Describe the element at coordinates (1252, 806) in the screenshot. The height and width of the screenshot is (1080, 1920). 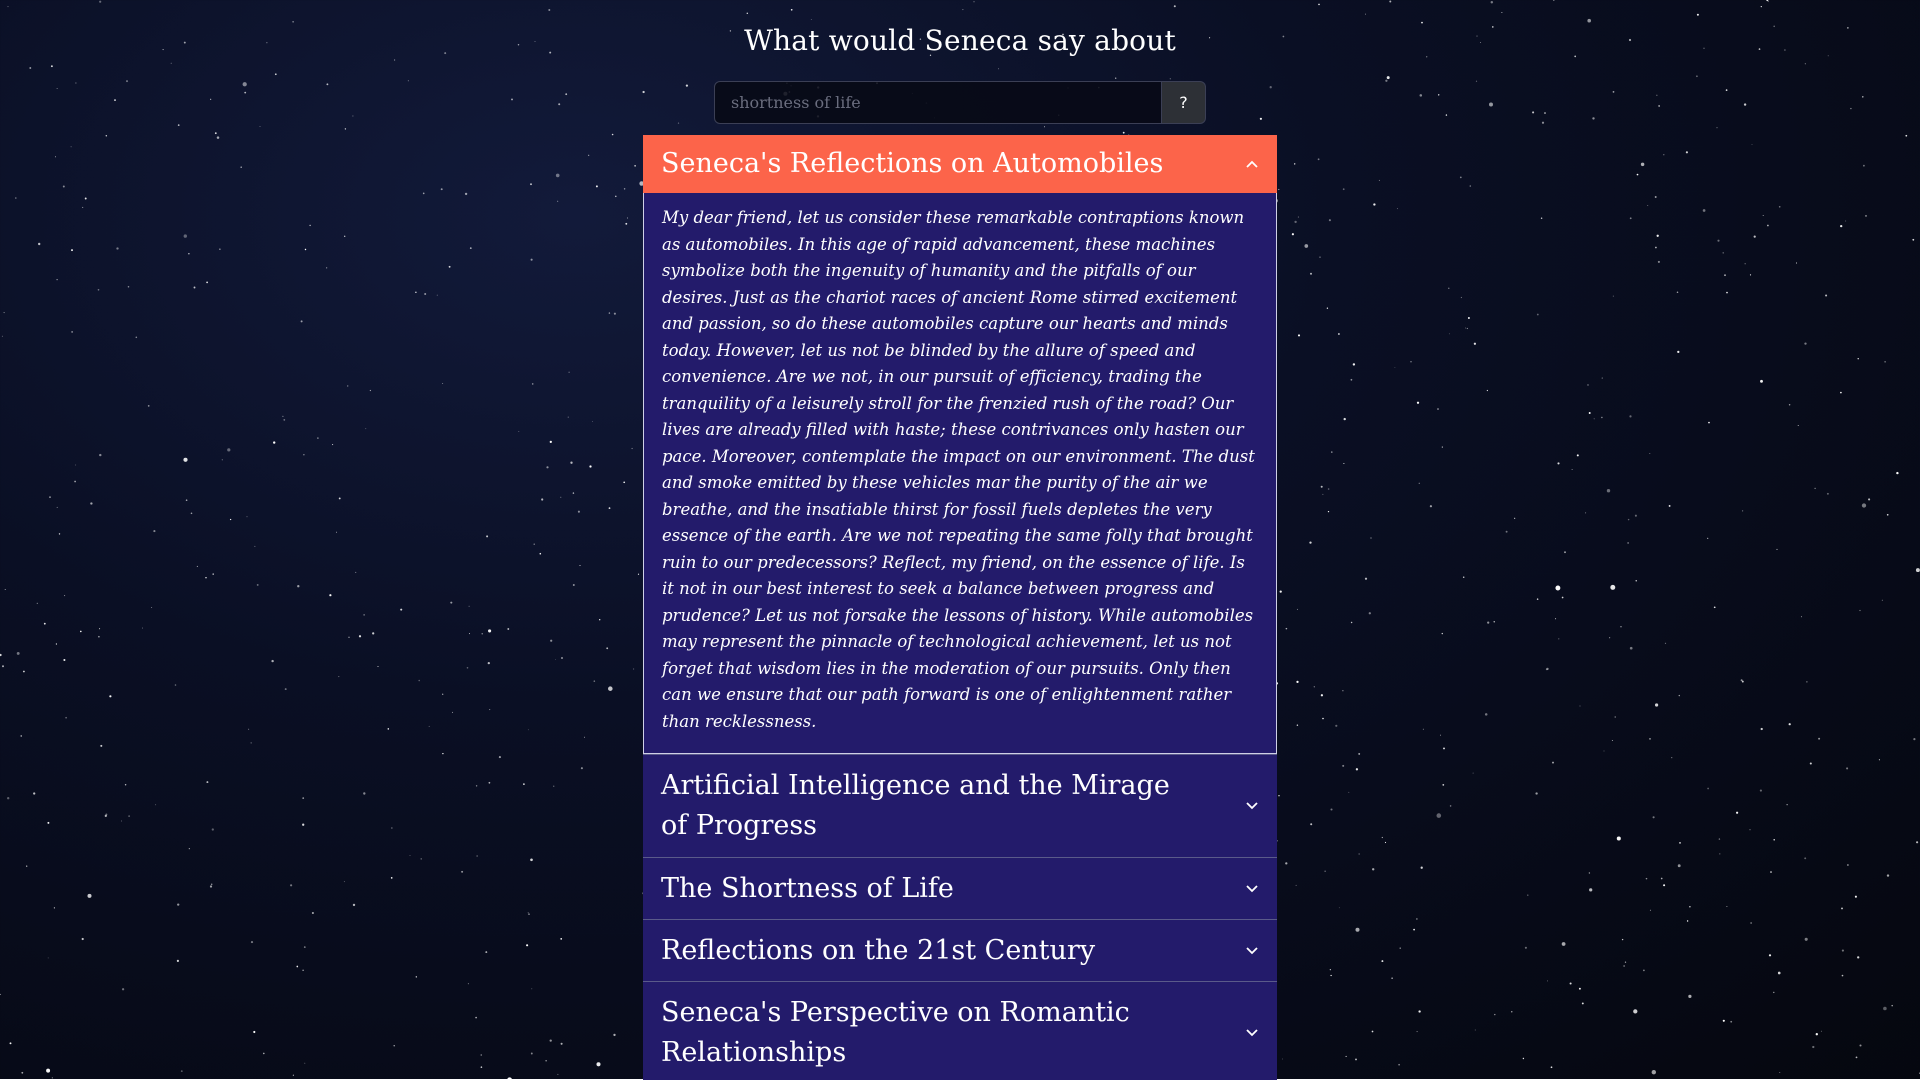
I see `chevron-down-icon` at that location.